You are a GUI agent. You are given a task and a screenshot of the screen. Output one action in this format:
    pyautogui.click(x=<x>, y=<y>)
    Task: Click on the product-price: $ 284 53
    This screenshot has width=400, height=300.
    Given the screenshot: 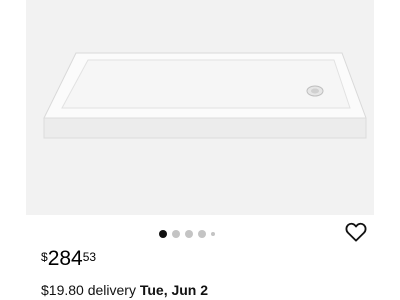 What is the action you would take?
    pyautogui.click(x=68, y=258)
    